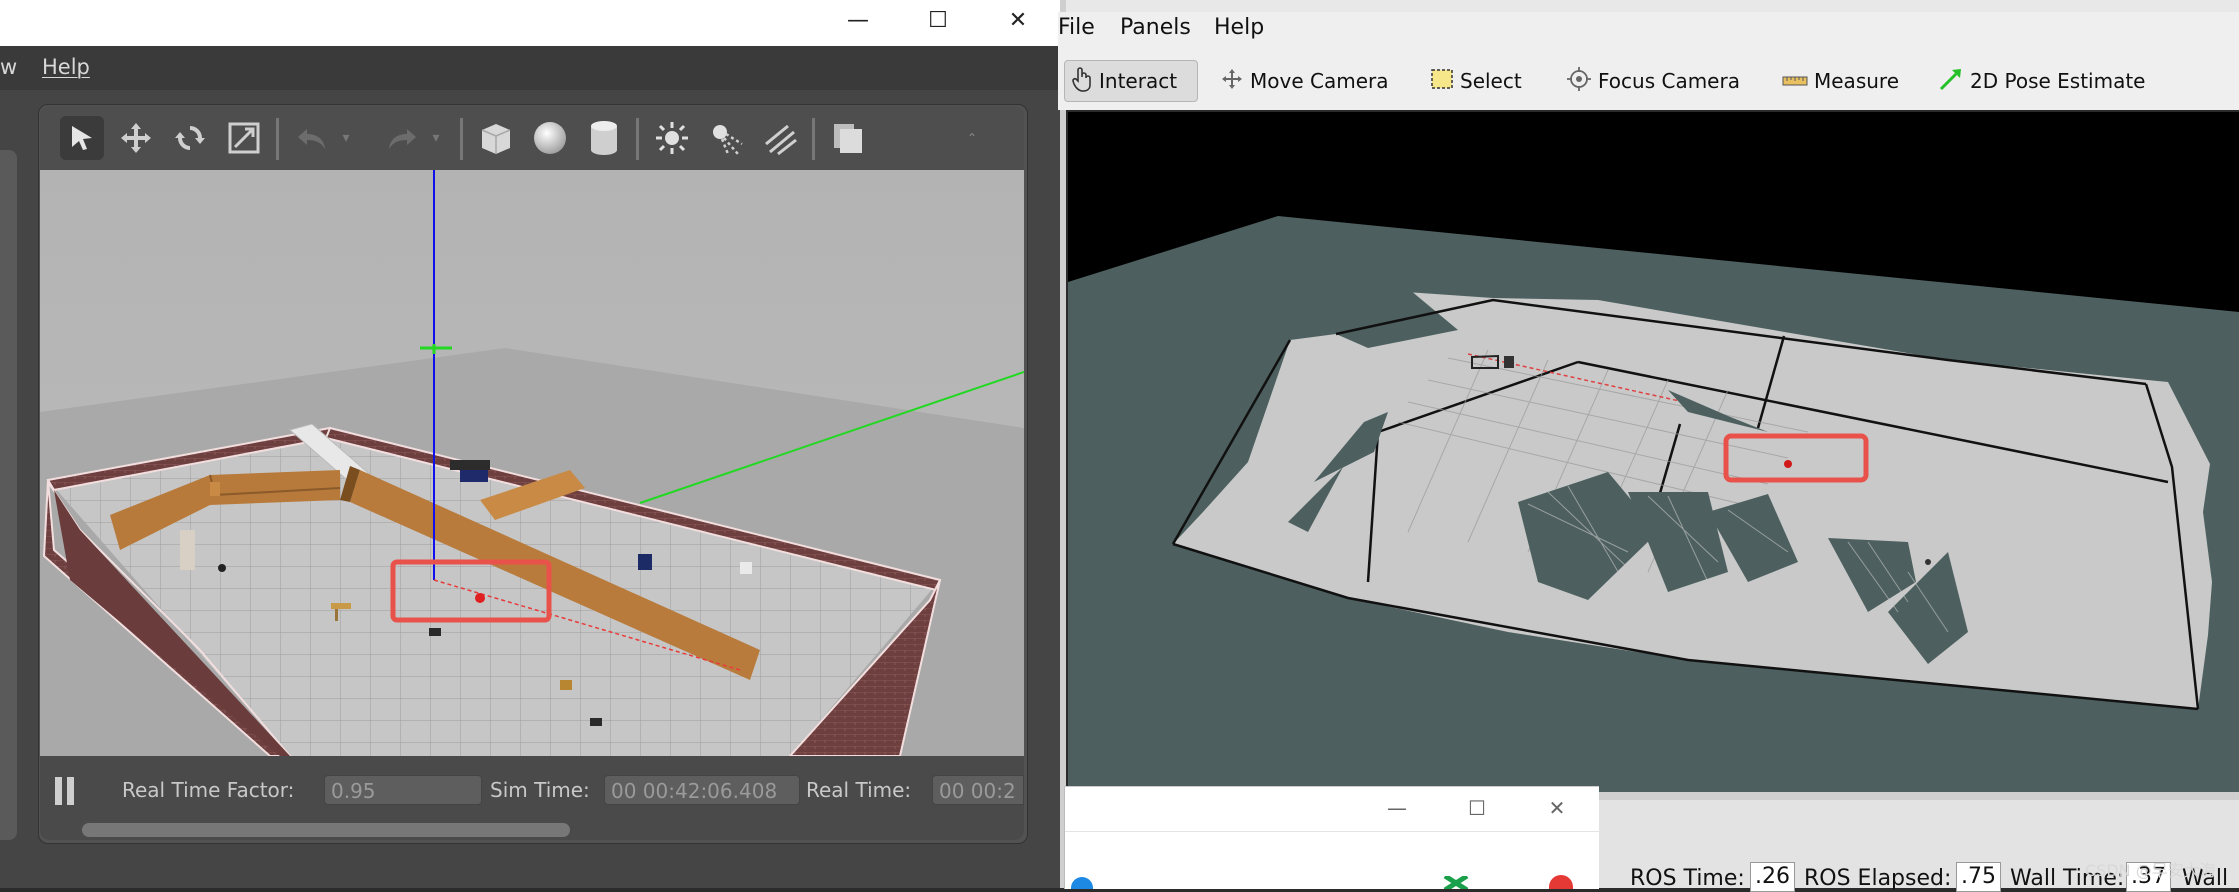  What do you see at coordinates (496, 138) in the screenshot?
I see `box-shape-icon` at bounding box center [496, 138].